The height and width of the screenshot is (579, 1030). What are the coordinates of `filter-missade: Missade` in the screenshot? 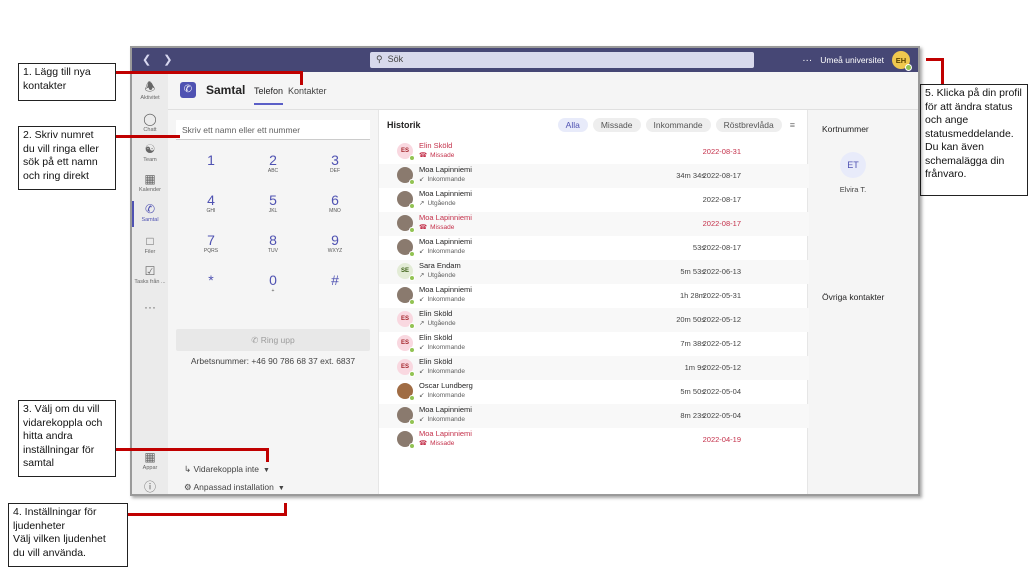 It's located at (616, 125).